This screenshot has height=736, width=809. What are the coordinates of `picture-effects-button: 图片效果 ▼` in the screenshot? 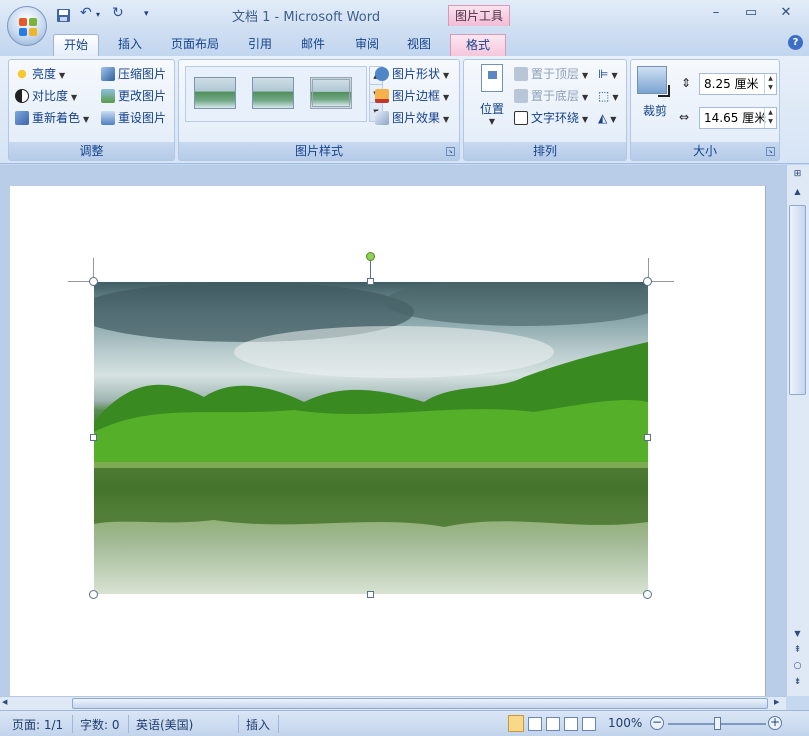 It's located at (412, 118).